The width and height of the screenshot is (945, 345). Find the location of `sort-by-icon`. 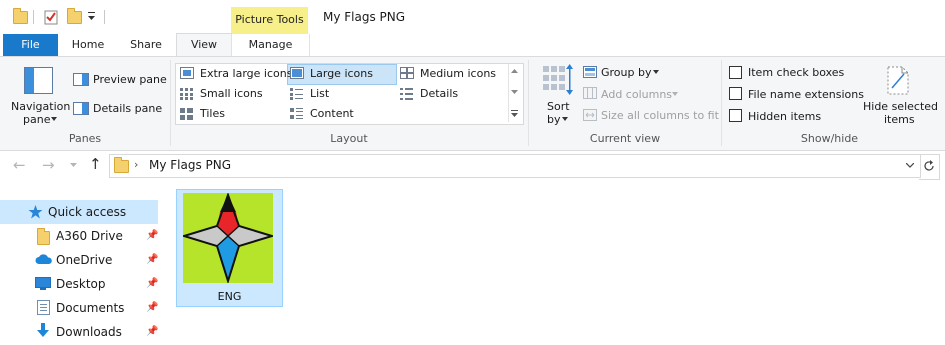

sort-by-icon is located at coordinates (558, 80).